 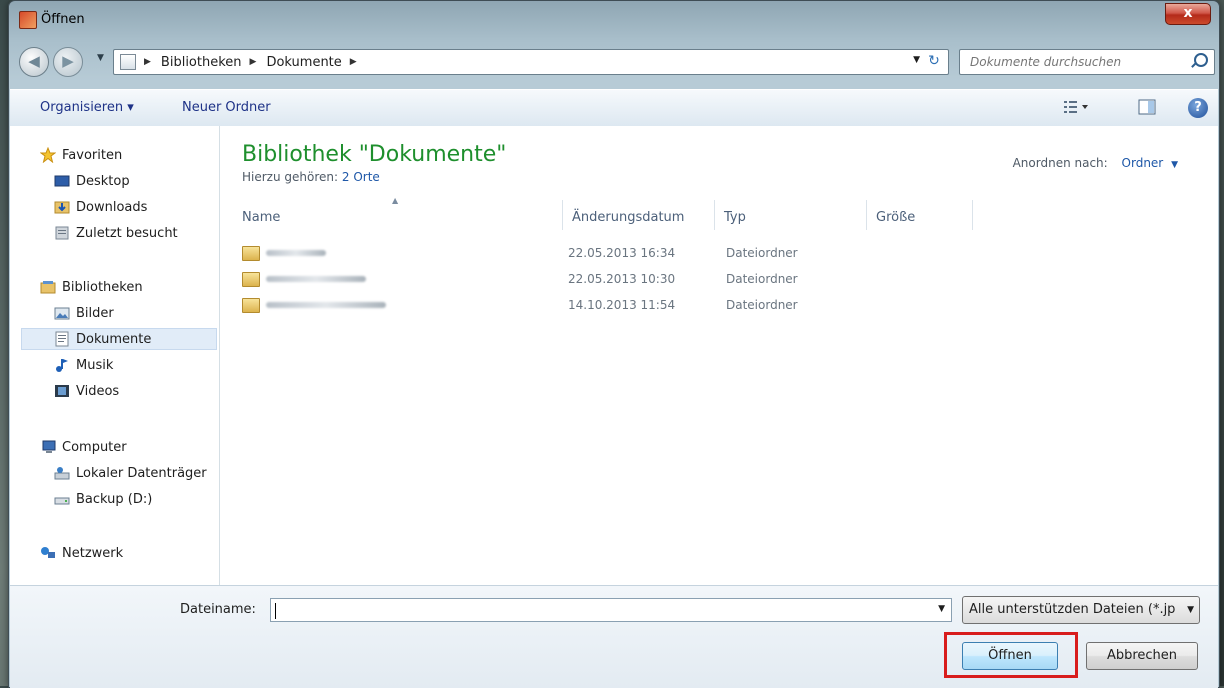 What do you see at coordinates (34, 62) in the screenshot?
I see `back-button: ◀` at bounding box center [34, 62].